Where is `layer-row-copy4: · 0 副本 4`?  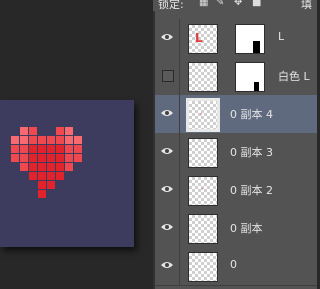
layer-row-copy4: · 0 副本 4 is located at coordinates (236, 114).